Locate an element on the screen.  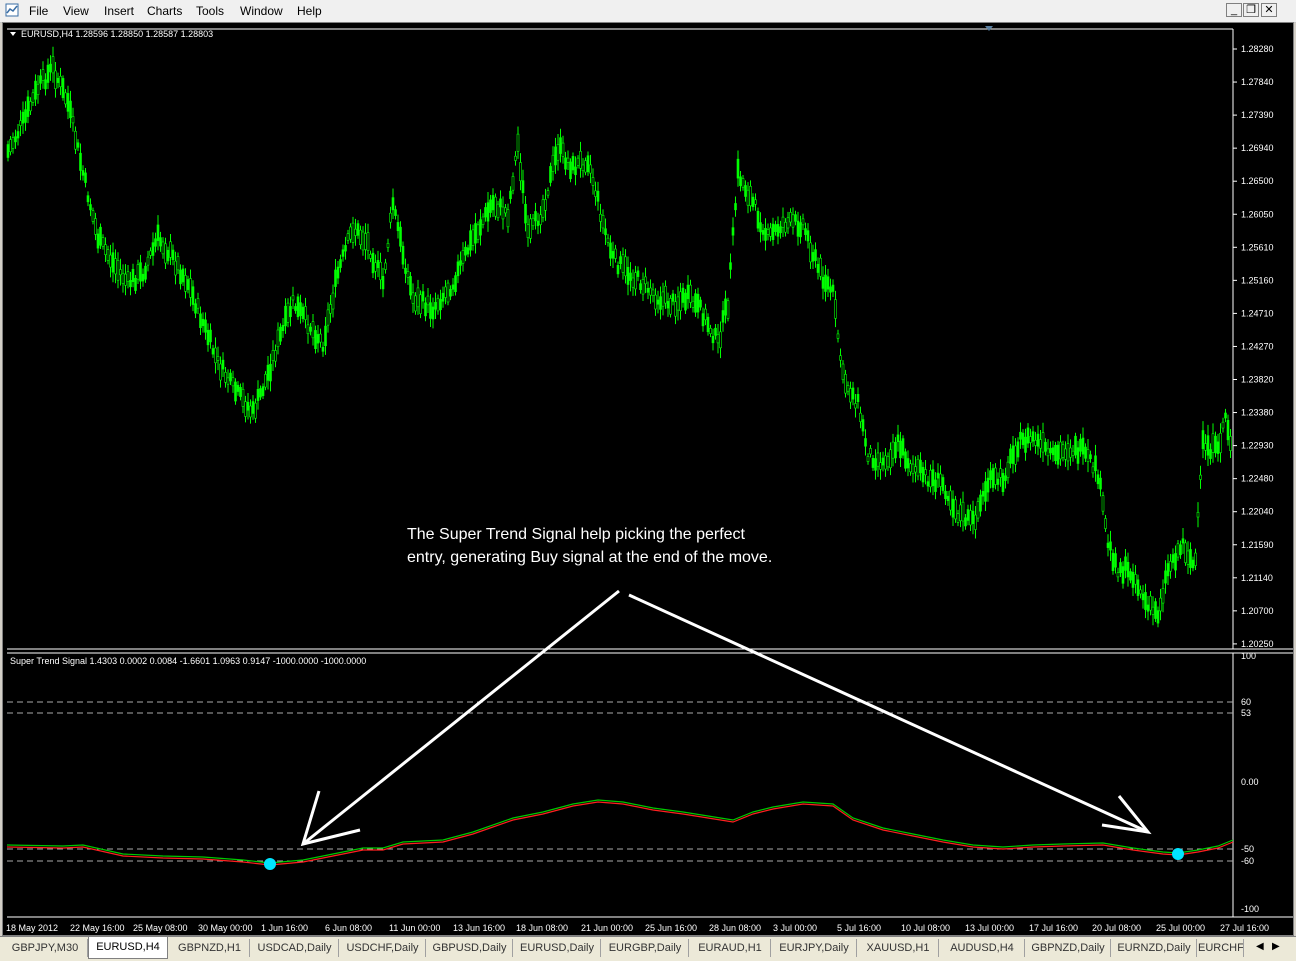
menu-window: Window is located at coordinates (261, 11).